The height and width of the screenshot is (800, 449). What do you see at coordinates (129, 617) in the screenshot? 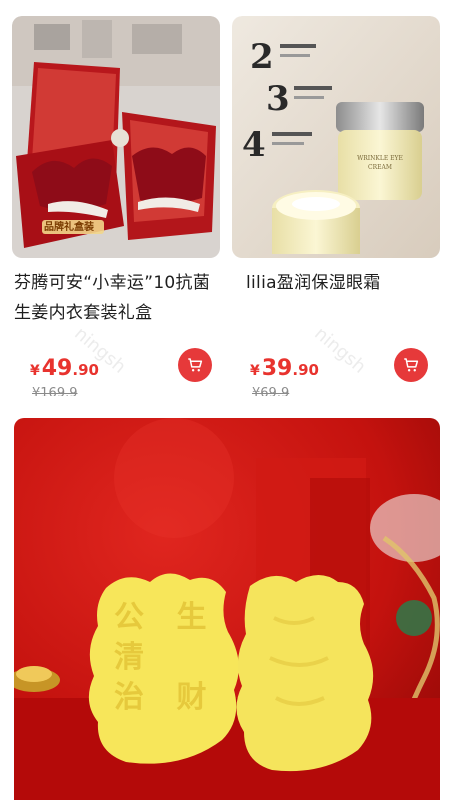
I see `sticker-char: 公` at bounding box center [129, 617].